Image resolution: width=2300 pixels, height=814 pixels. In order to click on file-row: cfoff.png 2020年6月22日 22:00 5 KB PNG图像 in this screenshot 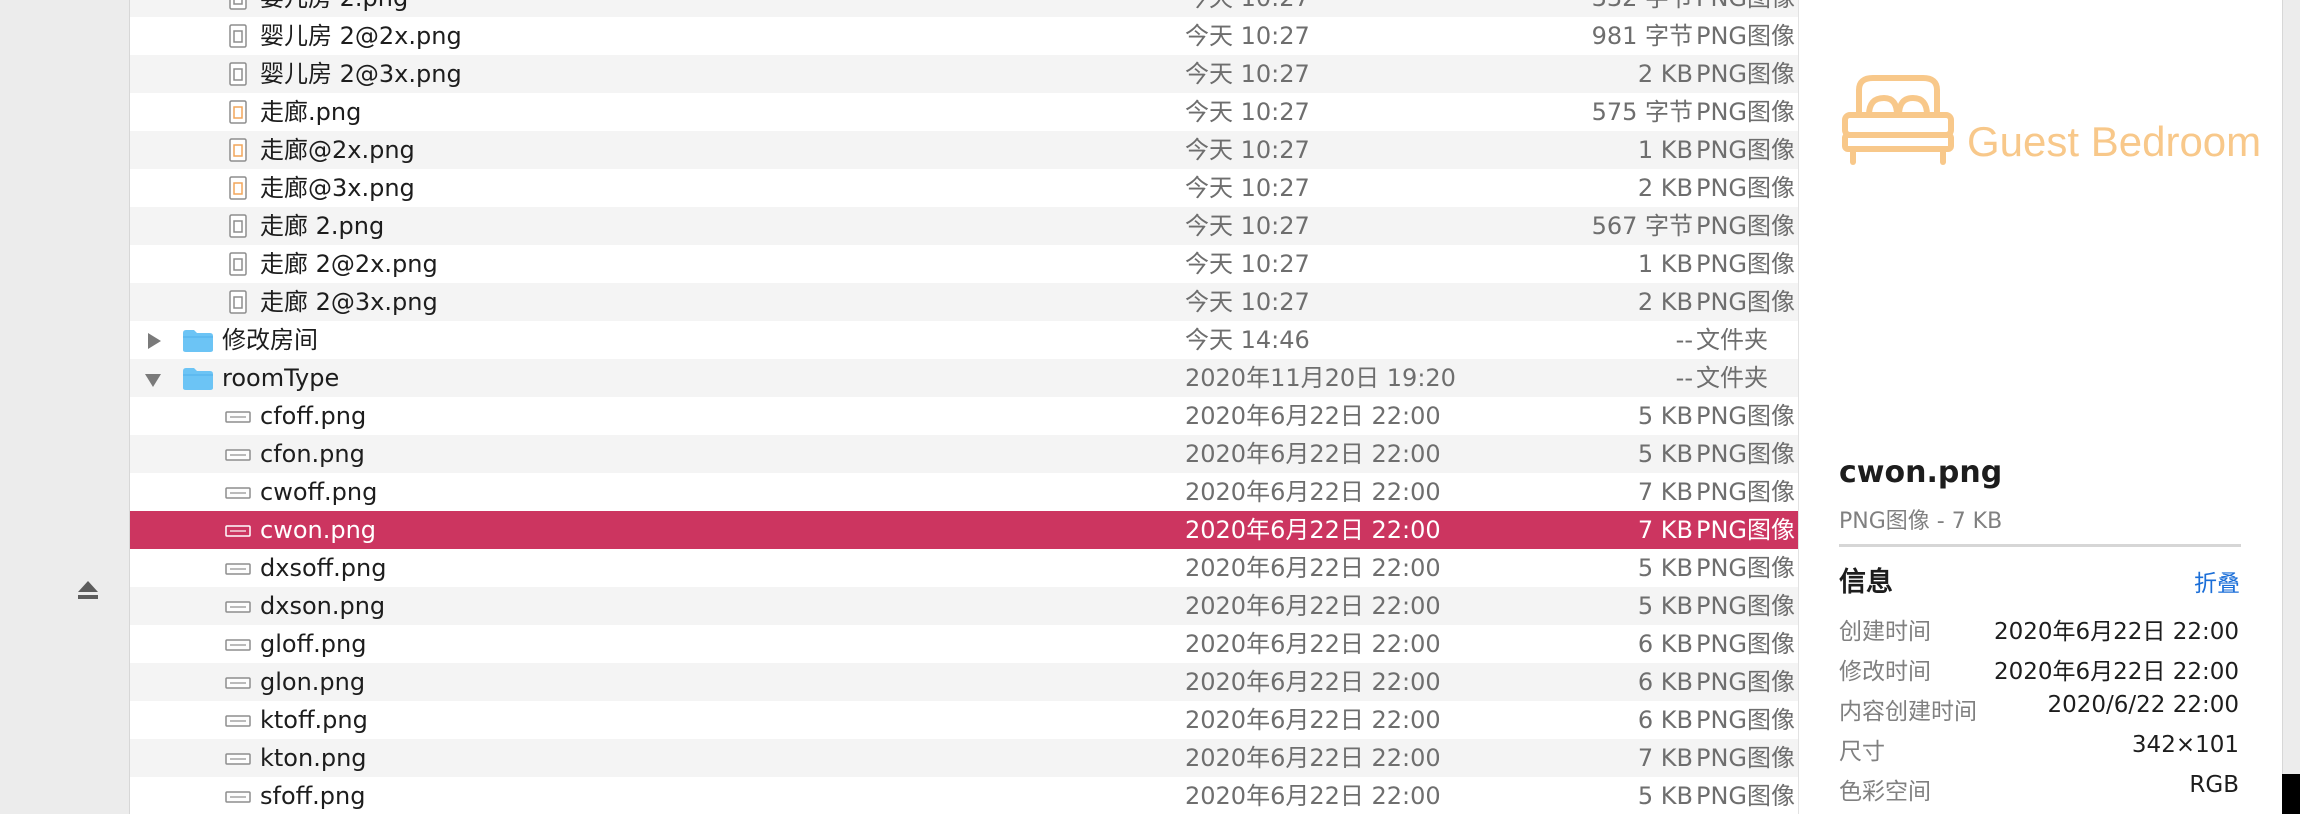, I will do `click(964, 416)`.